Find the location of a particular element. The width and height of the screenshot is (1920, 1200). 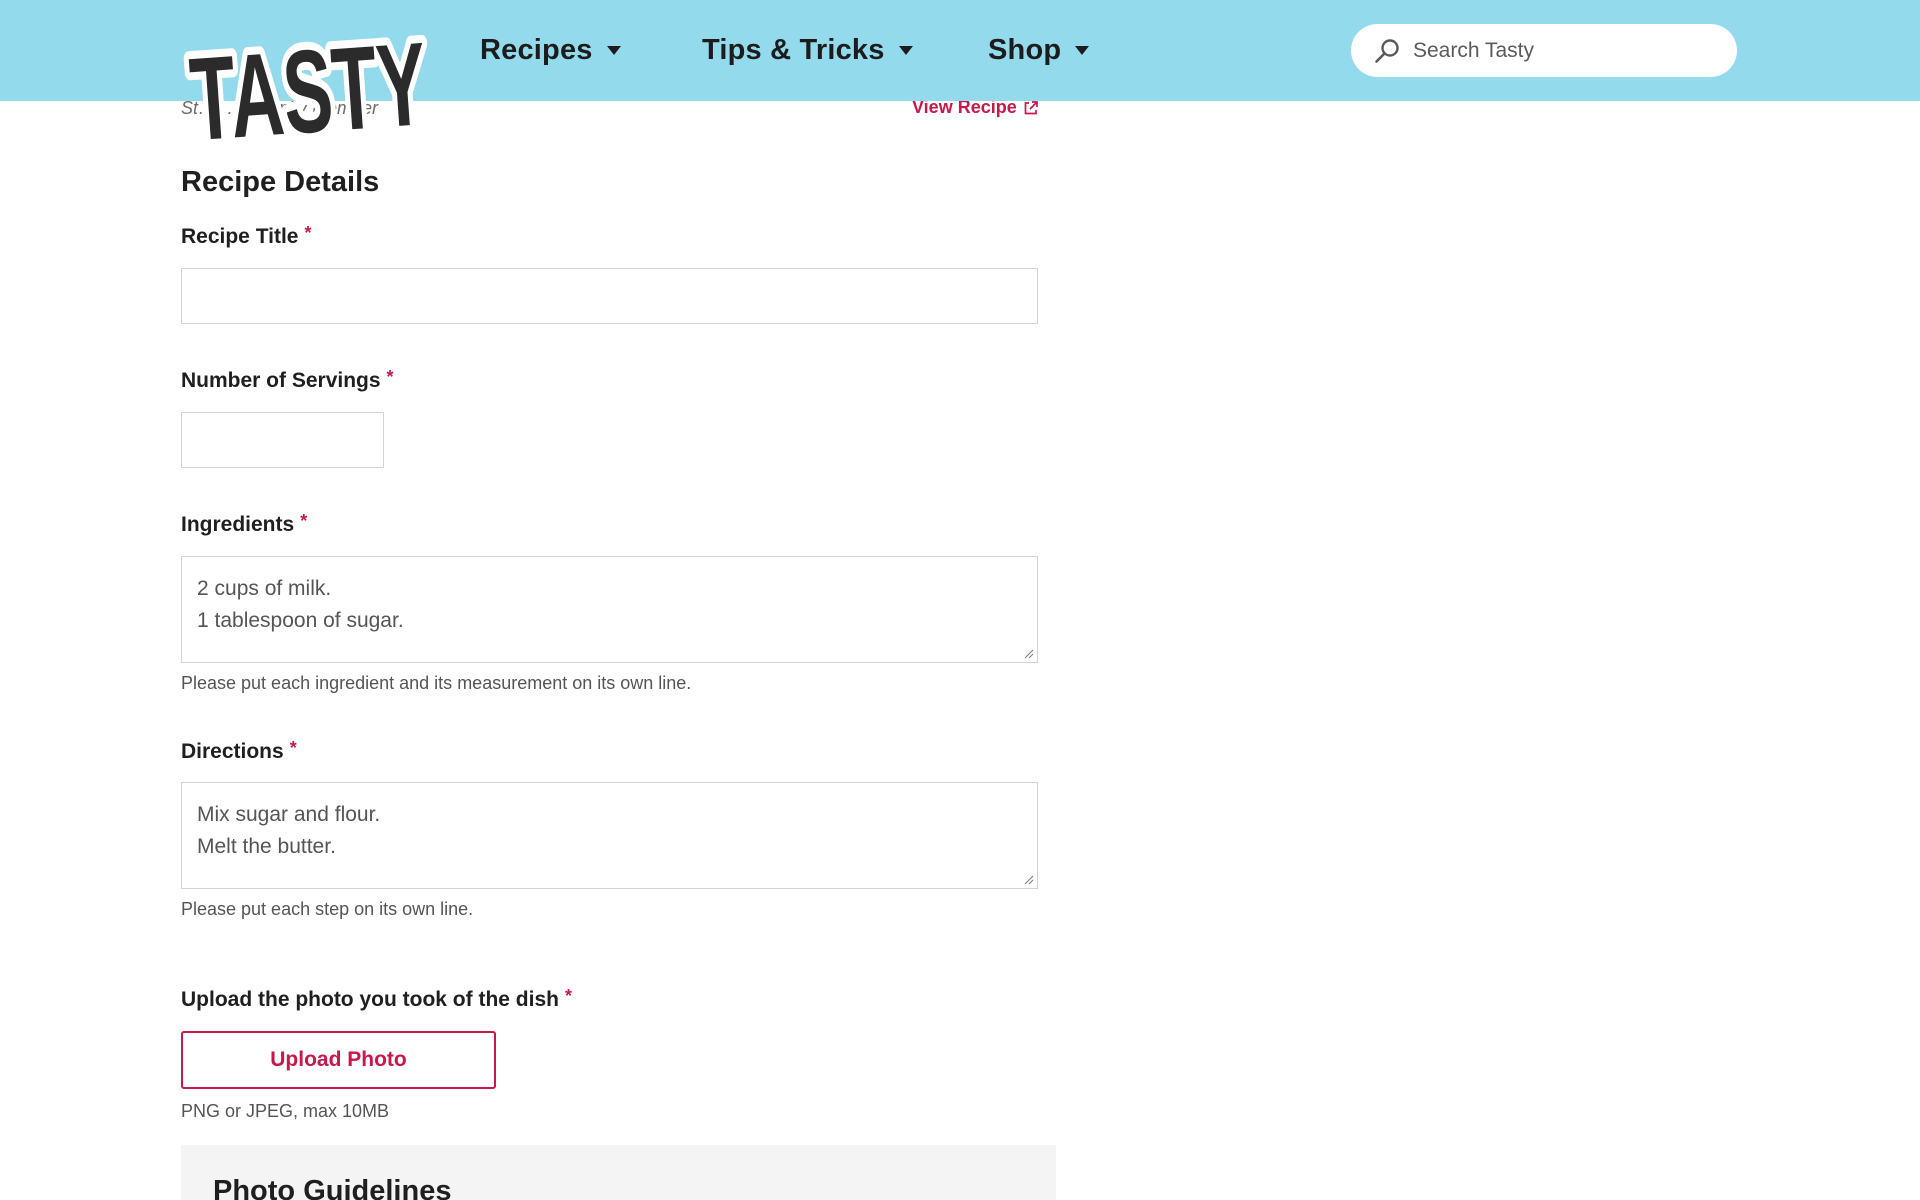

servings-input is located at coordinates (282, 440).